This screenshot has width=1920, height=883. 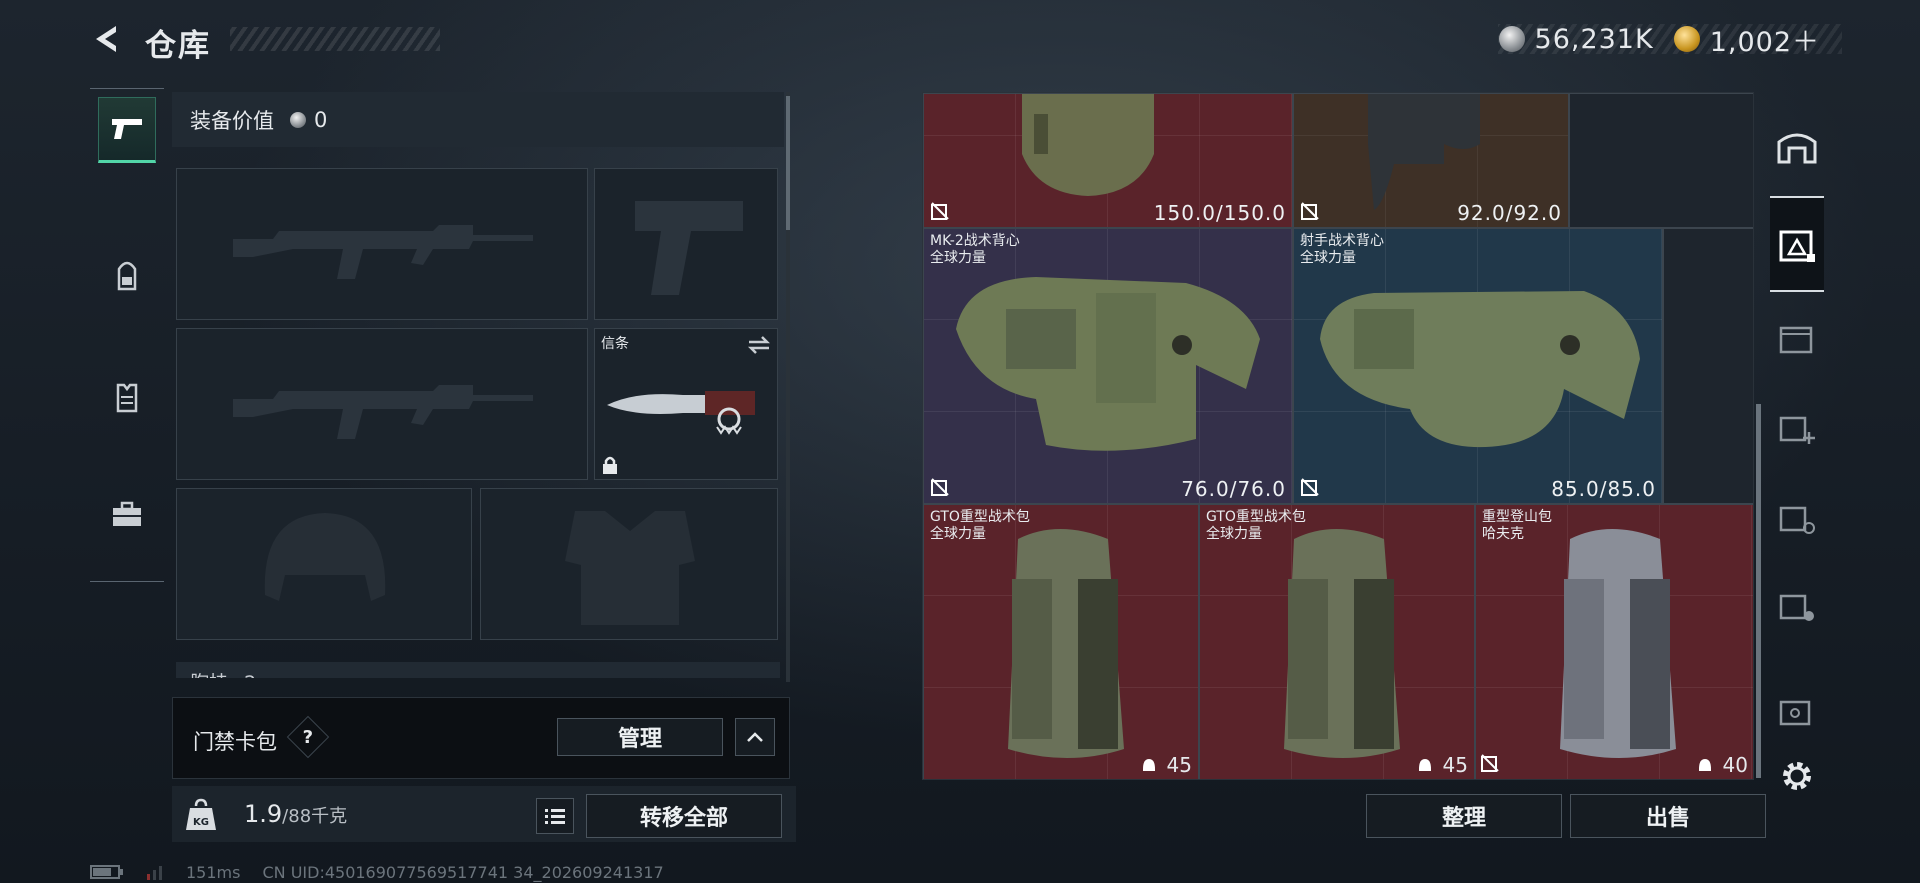 I want to click on item-name: 射手战术背心, so click(x=1342, y=241).